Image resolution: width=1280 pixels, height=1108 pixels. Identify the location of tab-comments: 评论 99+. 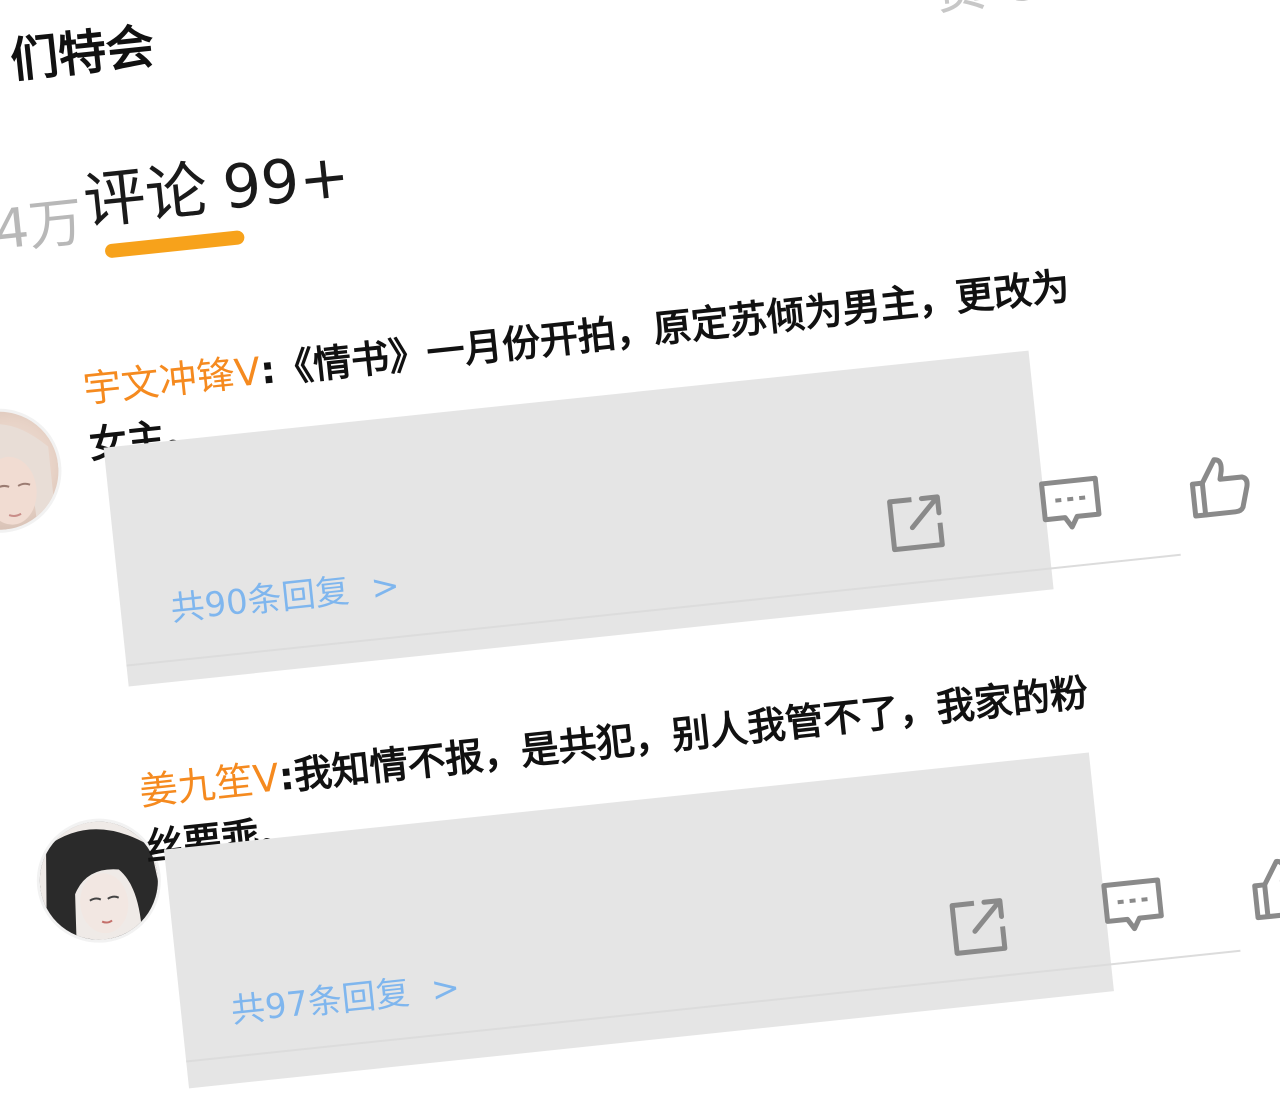
(216, 182).